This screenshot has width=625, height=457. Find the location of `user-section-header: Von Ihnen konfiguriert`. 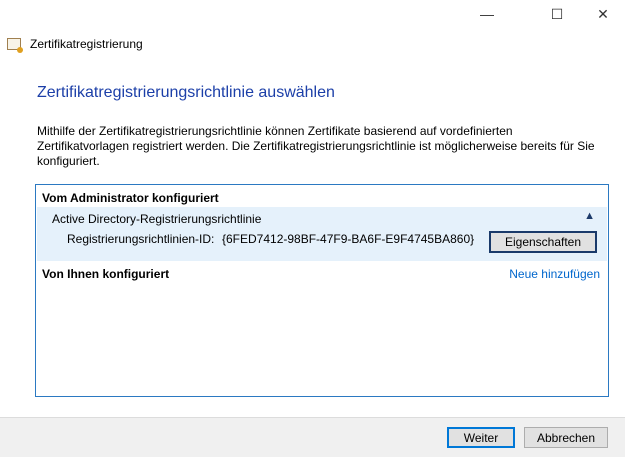

user-section-header: Von Ihnen konfiguriert is located at coordinates (106, 274).